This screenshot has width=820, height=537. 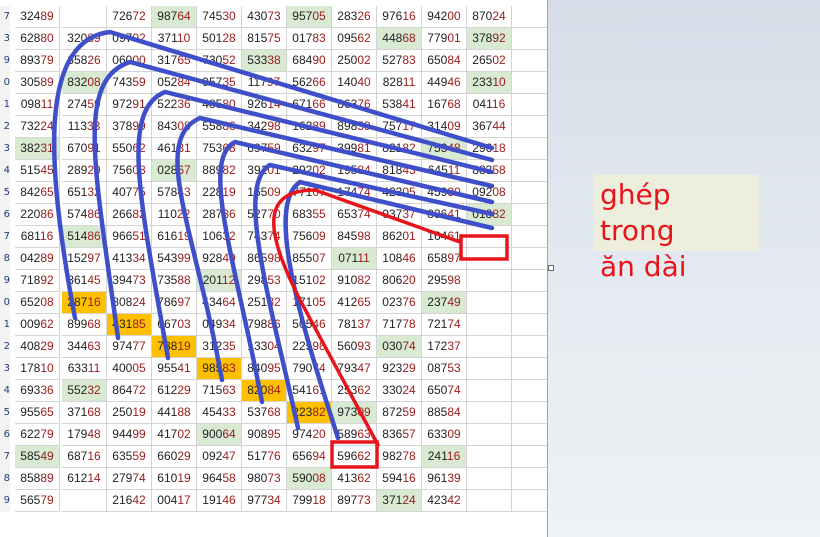 I want to click on note-line: ăn dài, so click(x=643, y=266).